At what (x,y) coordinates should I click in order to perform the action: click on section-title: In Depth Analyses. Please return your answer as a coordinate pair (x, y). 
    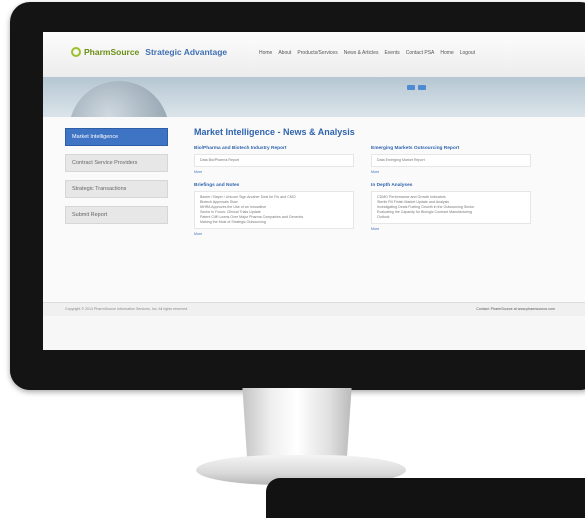
    Looking at the image, I should click on (451, 185).